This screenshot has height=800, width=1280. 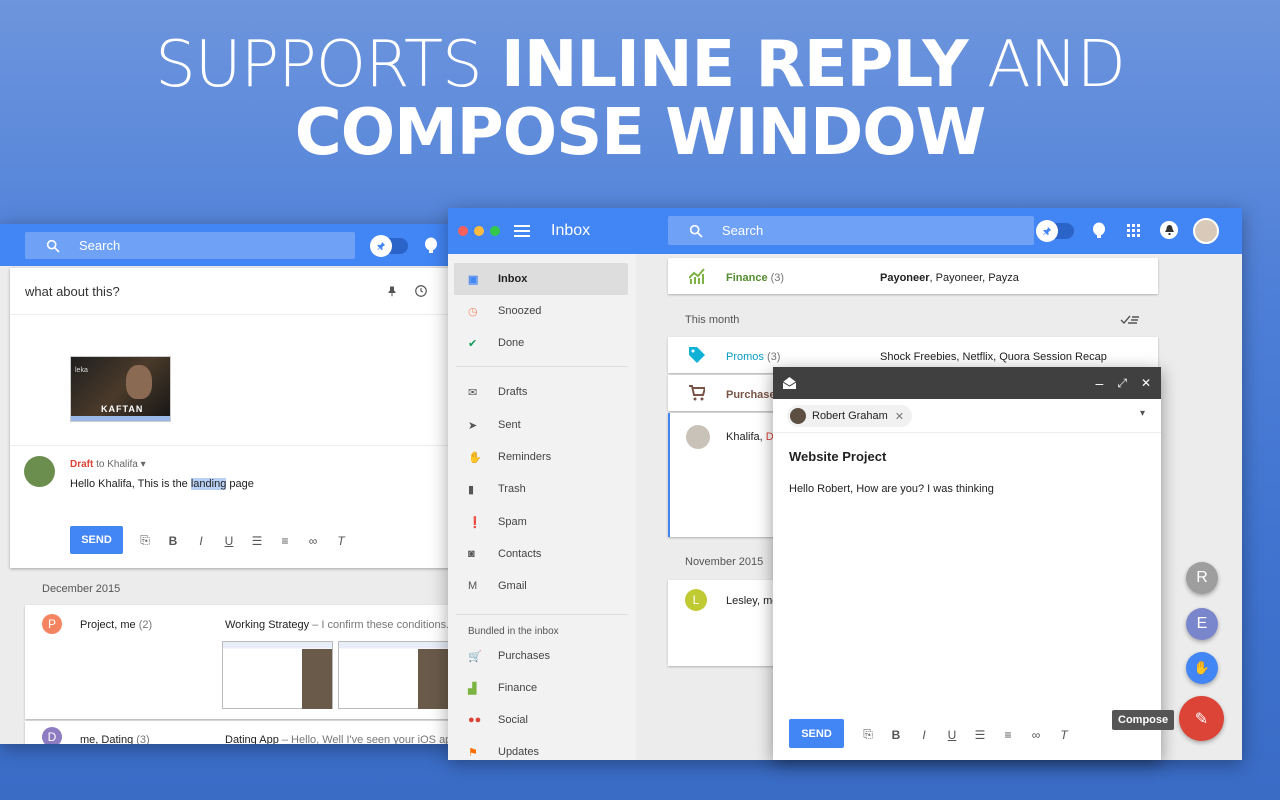 I want to click on sidebar-item-snoozed: ◷ Snoozed, so click(x=541, y=311).